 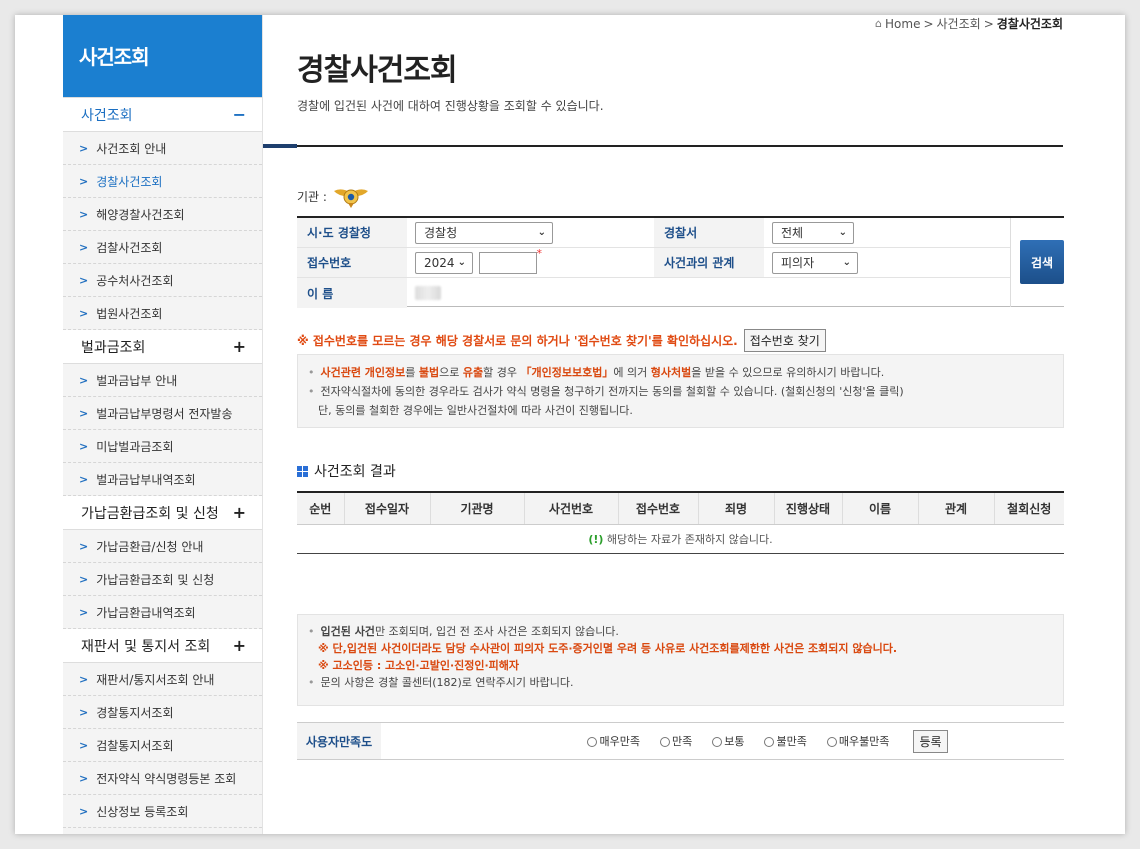 I want to click on sidebar-group-case-inquiry: 사건조회 −, so click(x=162, y=114).